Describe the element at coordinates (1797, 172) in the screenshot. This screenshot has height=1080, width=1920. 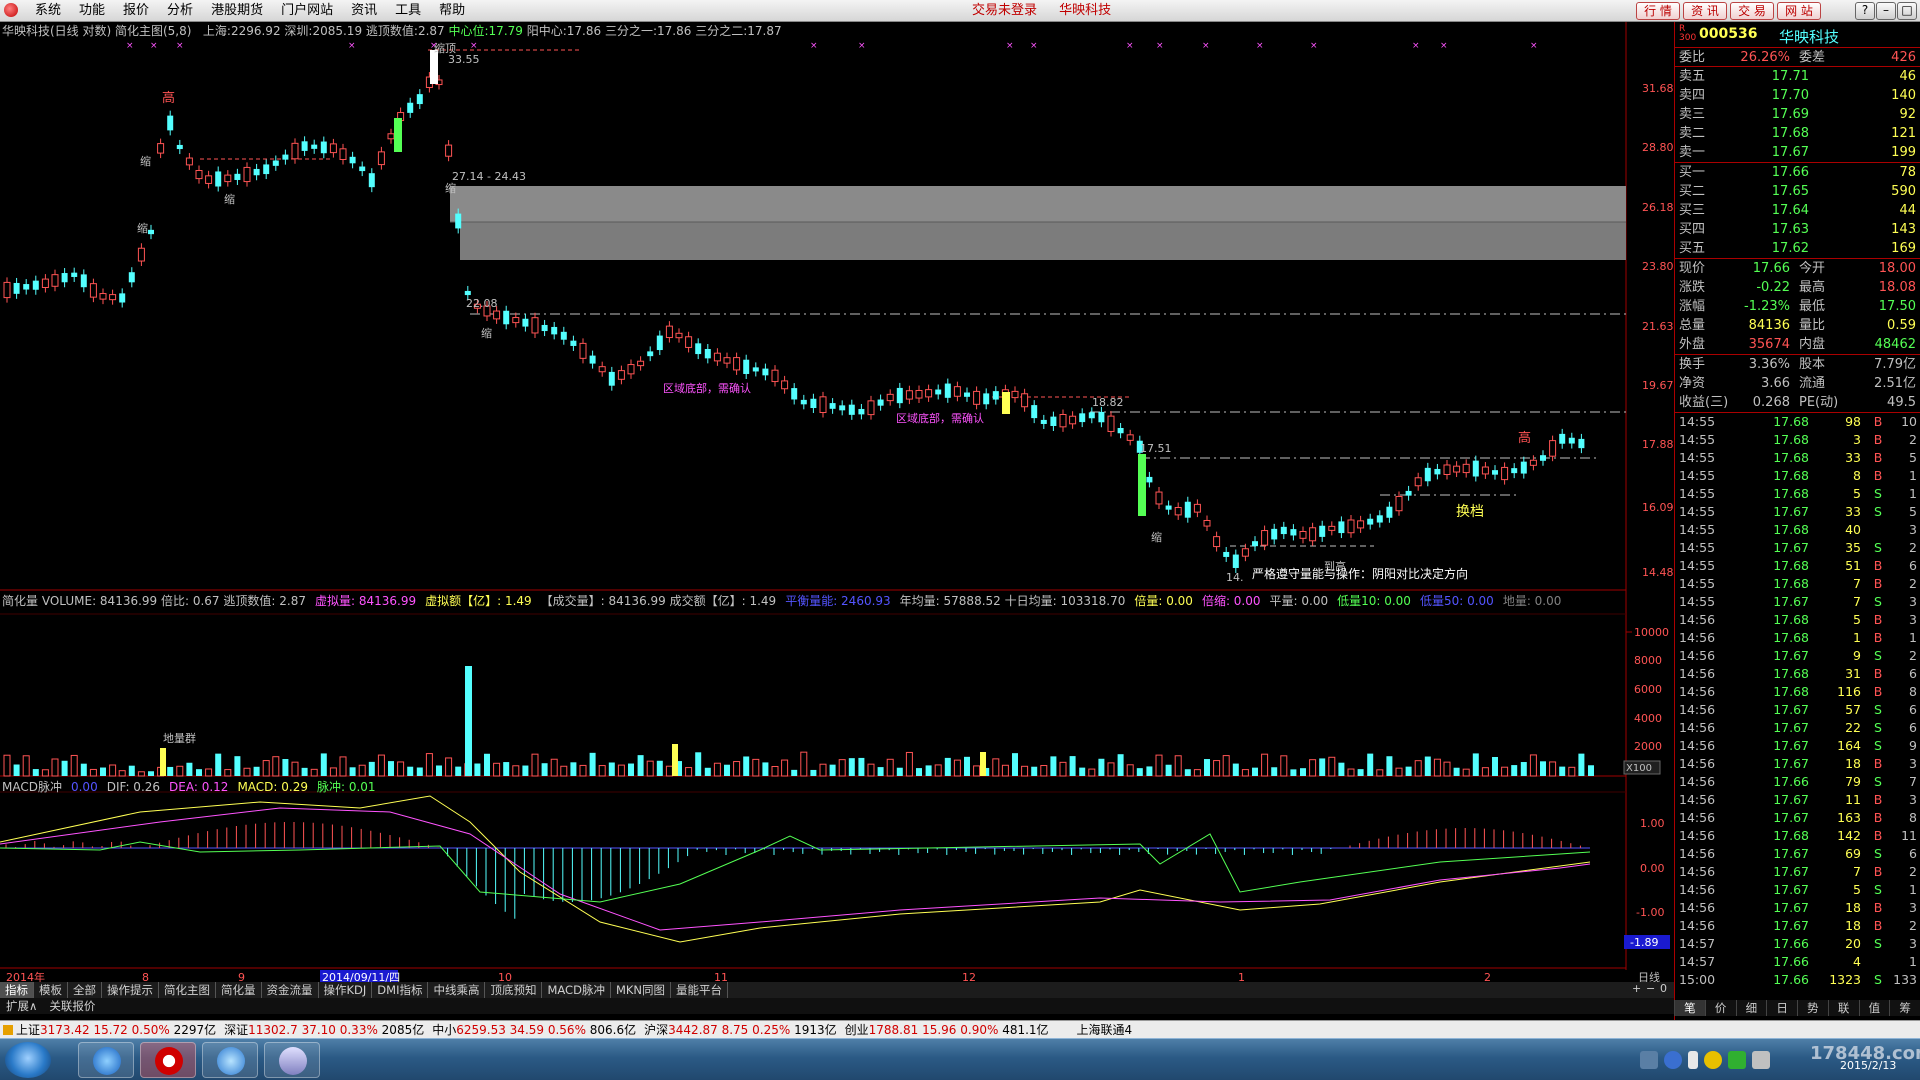
I see `bid-row: 买一 17.66 78` at that location.